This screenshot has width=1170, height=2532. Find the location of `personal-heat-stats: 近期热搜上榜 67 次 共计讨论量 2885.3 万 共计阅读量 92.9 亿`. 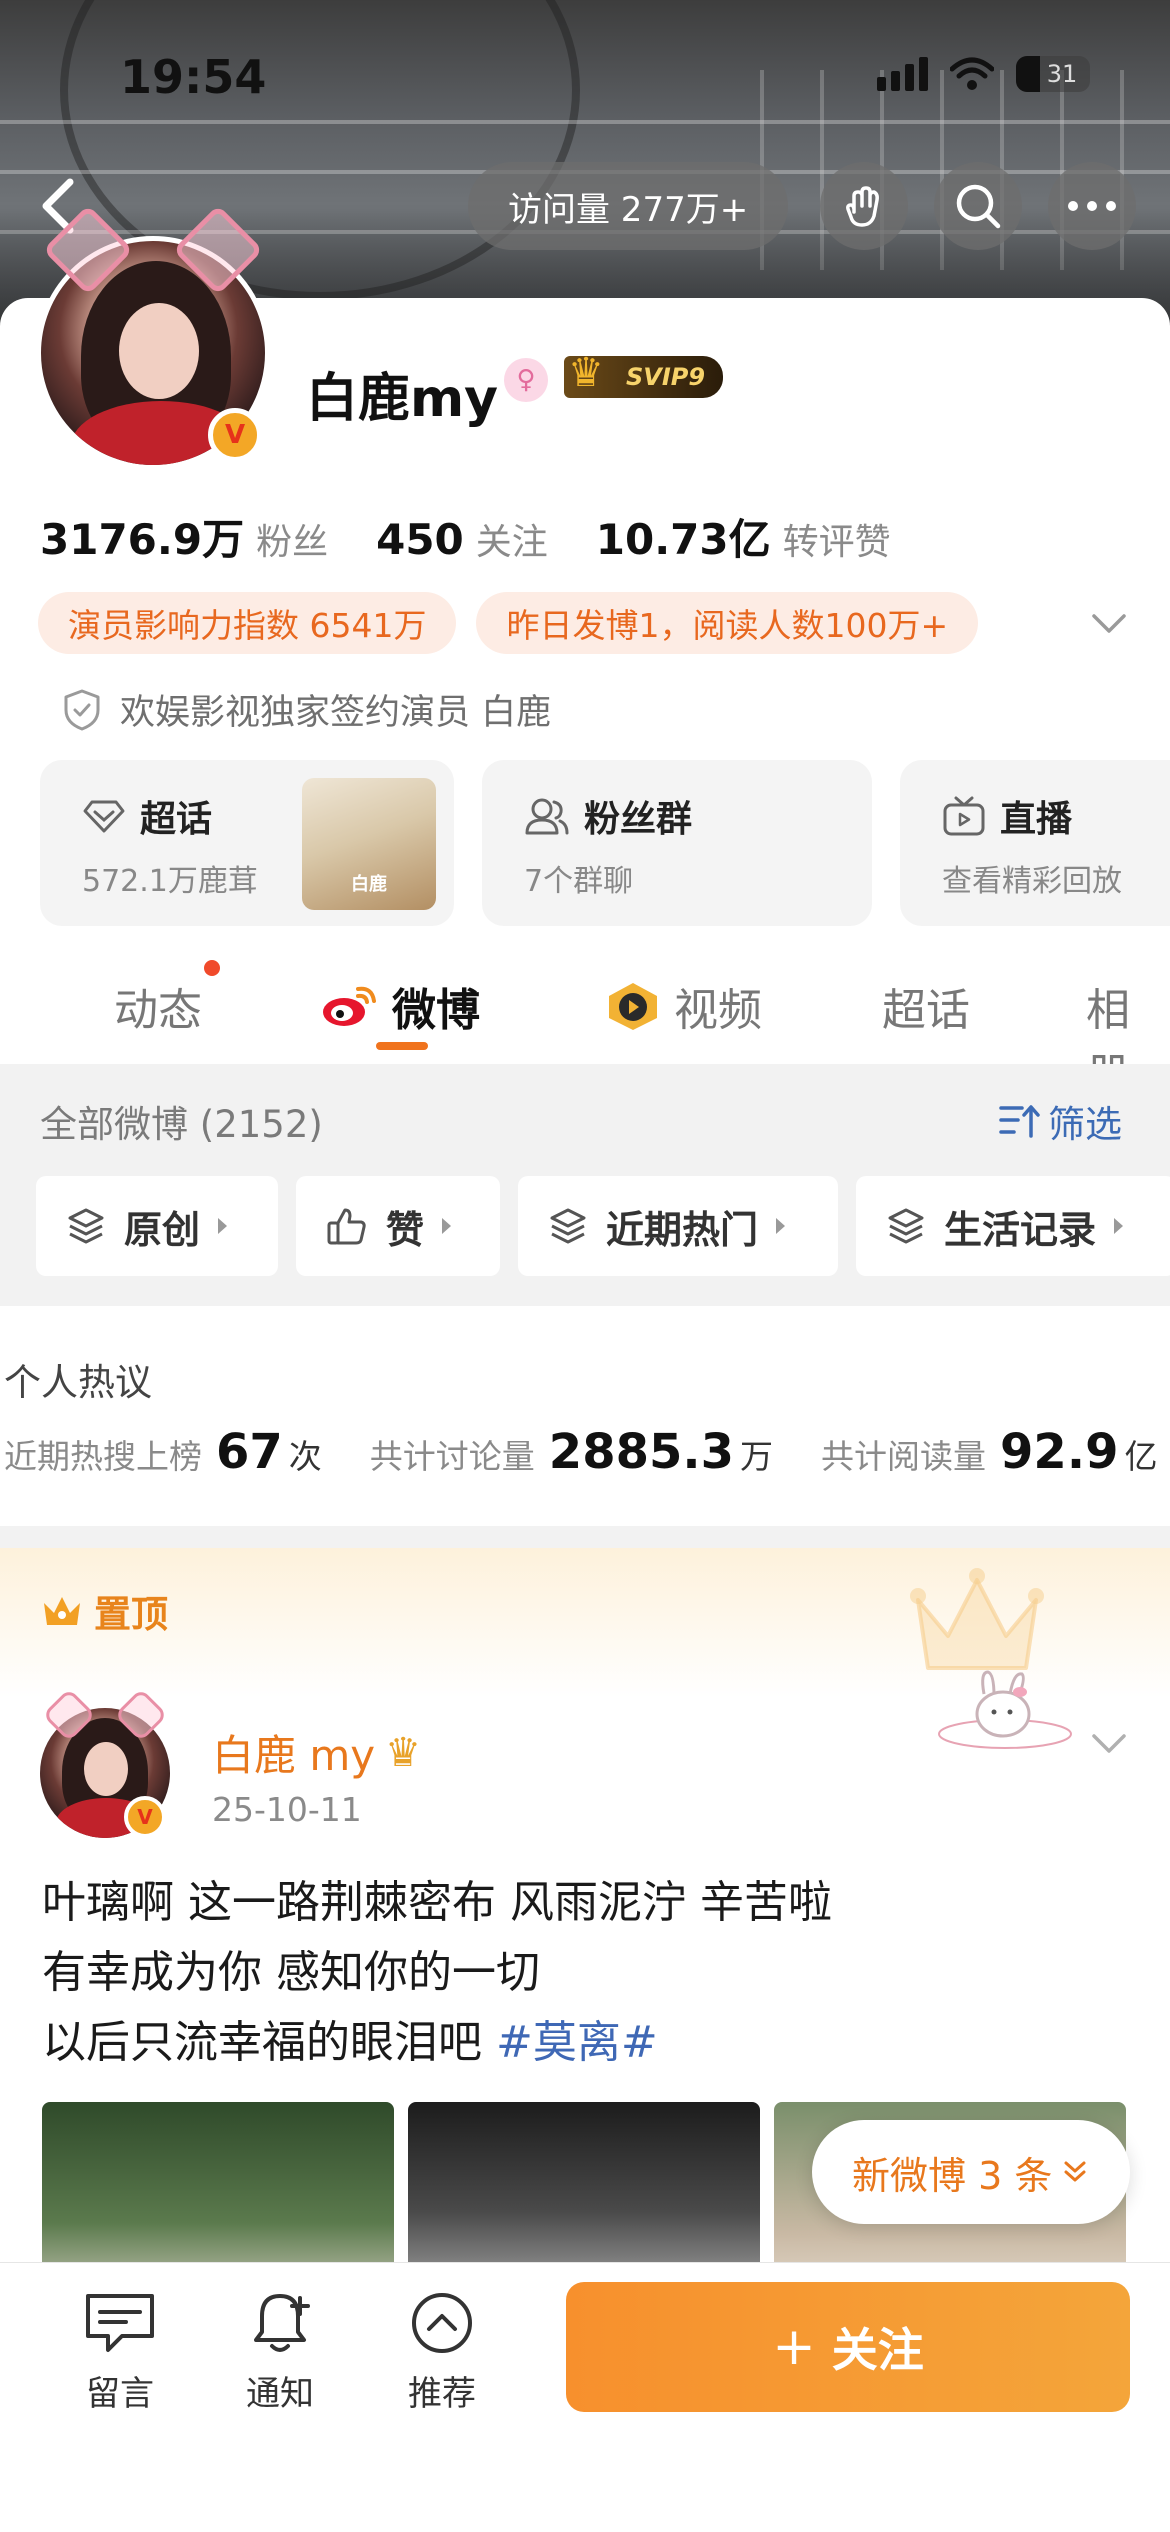

personal-heat-stats: 近期热搜上榜 67 次 共计讨论量 2885.3 万 共计阅读量 92.9 亿 is located at coordinates (587, 1452).